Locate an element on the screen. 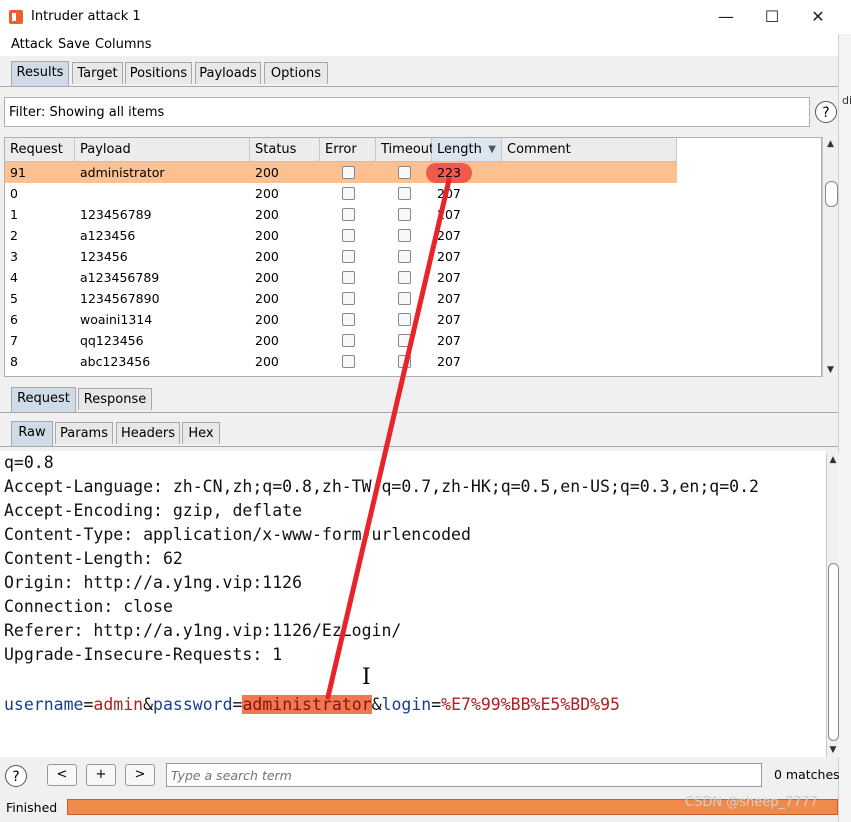 The image size is (851, 822). column-header-payload: Payload is located at coordinates (162, 149).